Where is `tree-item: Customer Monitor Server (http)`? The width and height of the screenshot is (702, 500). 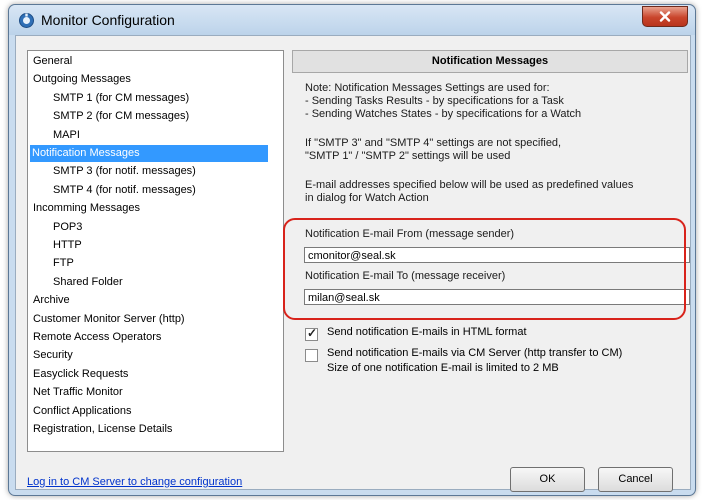
tree-item: Customer Monitor Server (http) is located at coordinates (108, 319).